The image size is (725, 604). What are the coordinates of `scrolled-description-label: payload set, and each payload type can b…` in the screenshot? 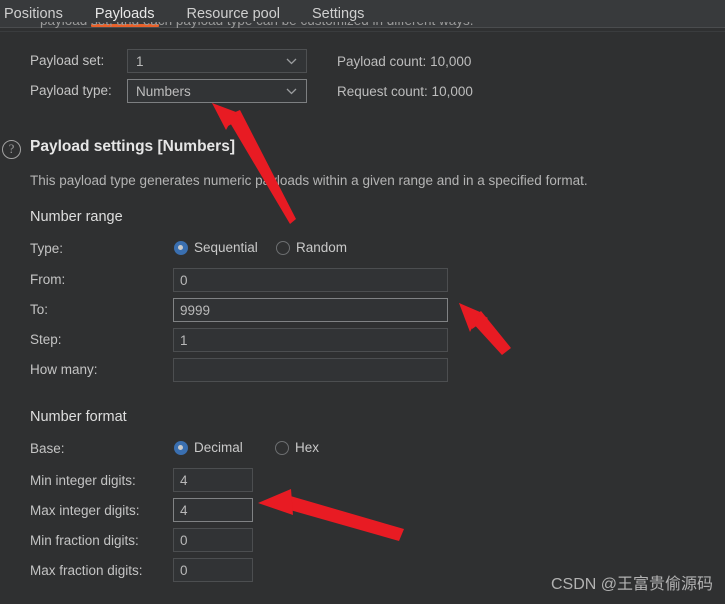 It's located at (290, 25).